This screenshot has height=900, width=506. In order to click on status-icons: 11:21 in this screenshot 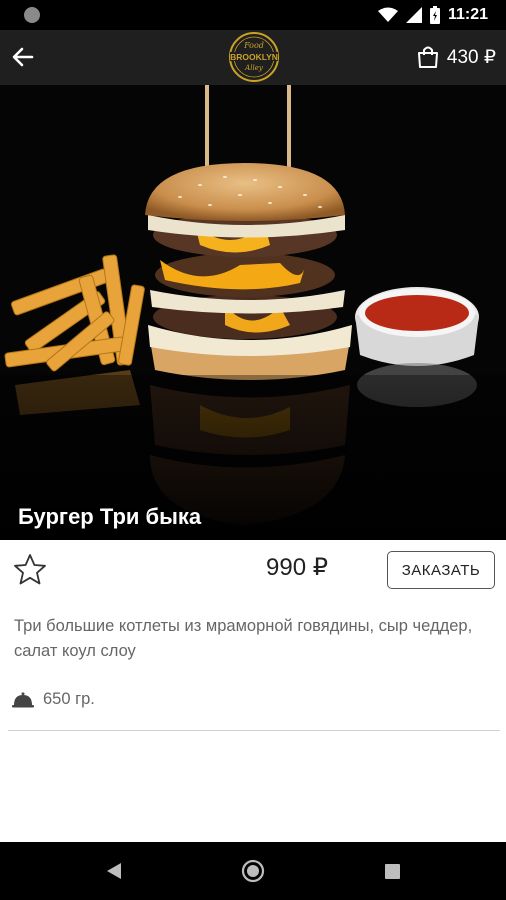, I will do `click(432, 15)`.